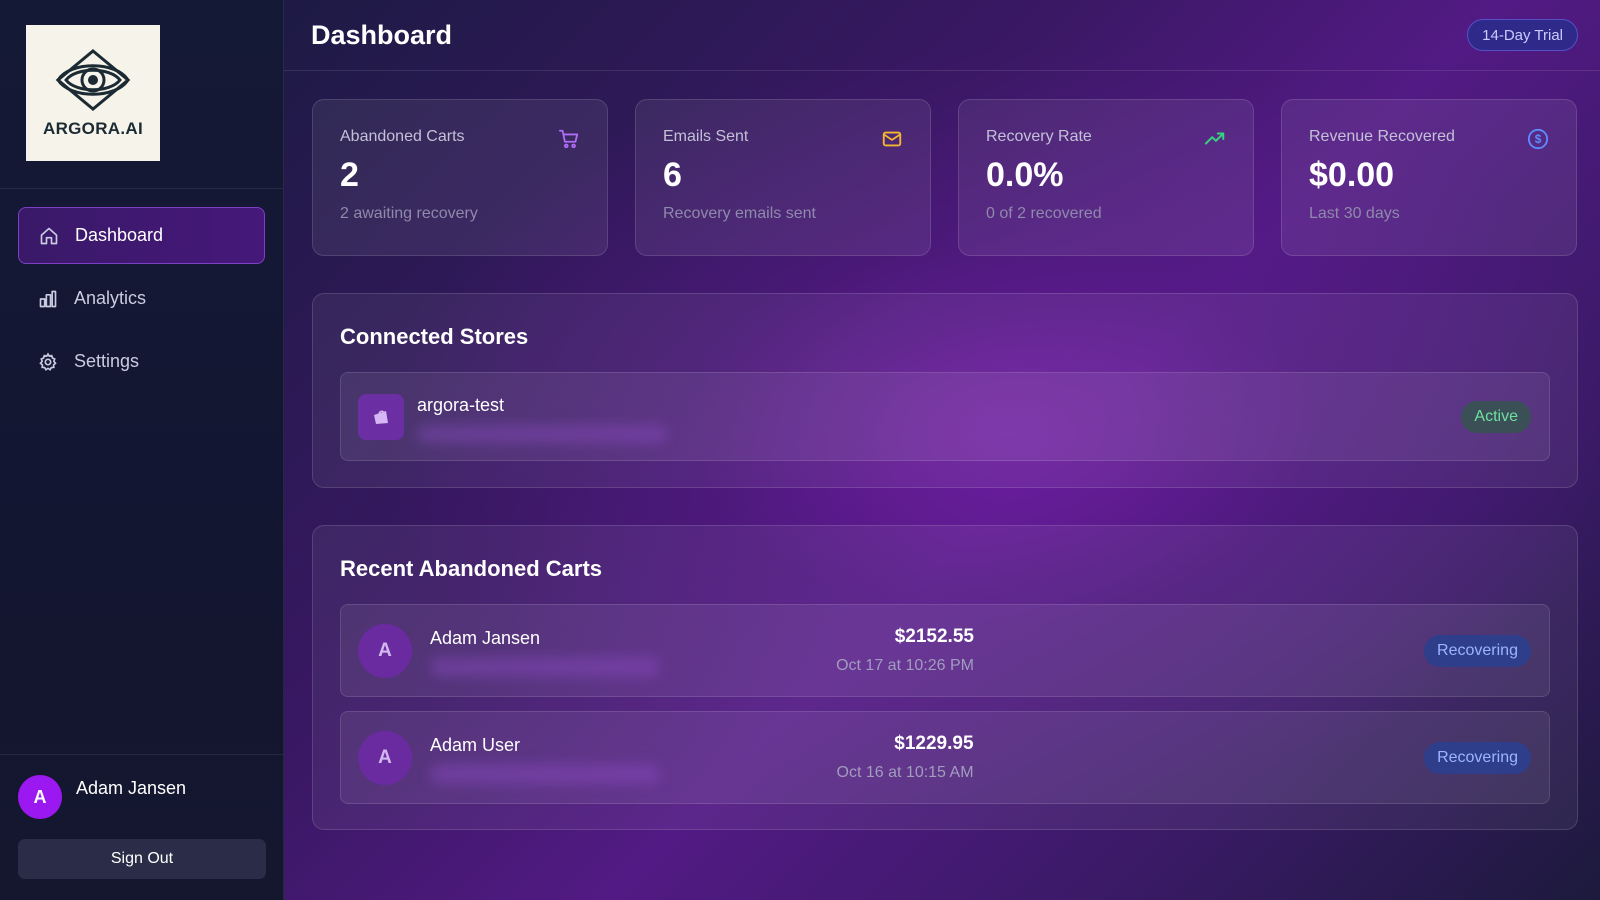 This screenshot has height=900, width=1600. Describe the element at coordinates (402, 136) in the screenshot. I see `stat-label: Abandoned Carts` at that location.